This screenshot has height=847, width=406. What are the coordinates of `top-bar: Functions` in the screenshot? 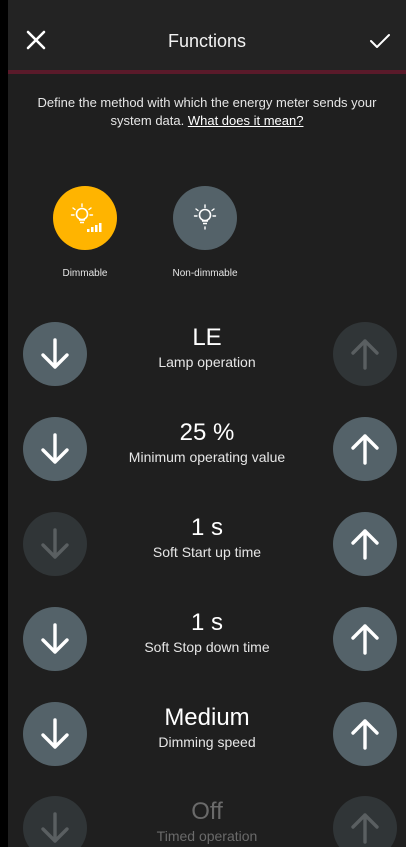 It's located at (207, 37).